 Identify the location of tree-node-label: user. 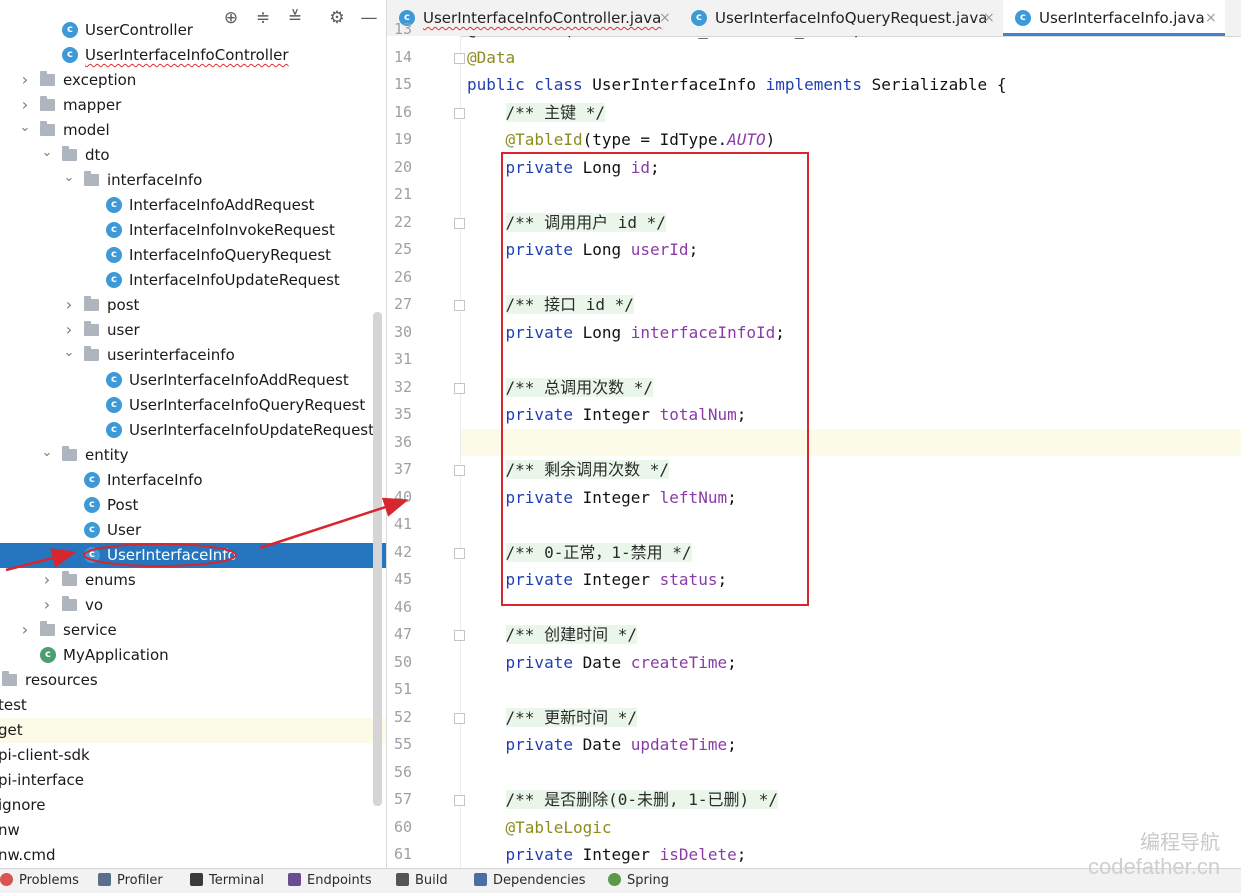
(123, 330).